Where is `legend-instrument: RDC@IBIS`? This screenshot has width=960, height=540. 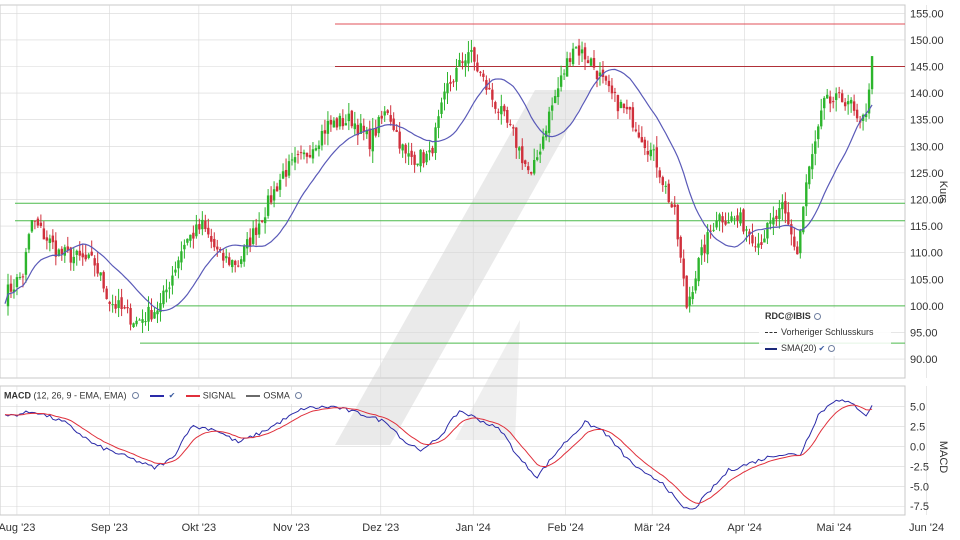 legend-instrument: RDC@IBIS is located at coordinates (793, 316).